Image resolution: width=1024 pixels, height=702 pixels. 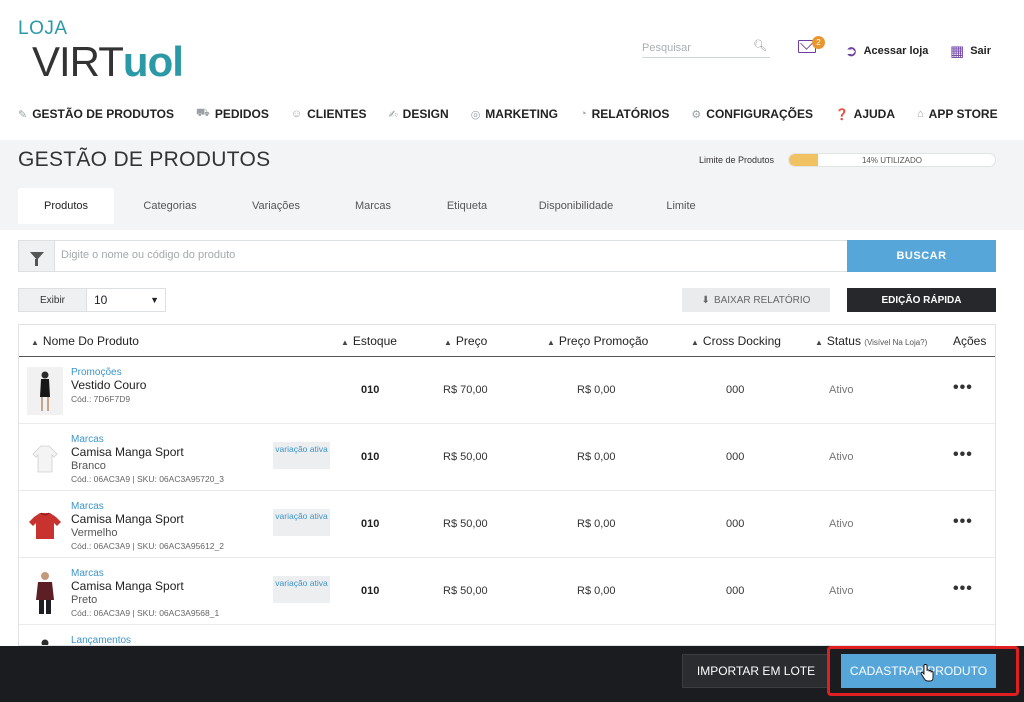 I want to click on filter-icon, so click(x=37, y=256).